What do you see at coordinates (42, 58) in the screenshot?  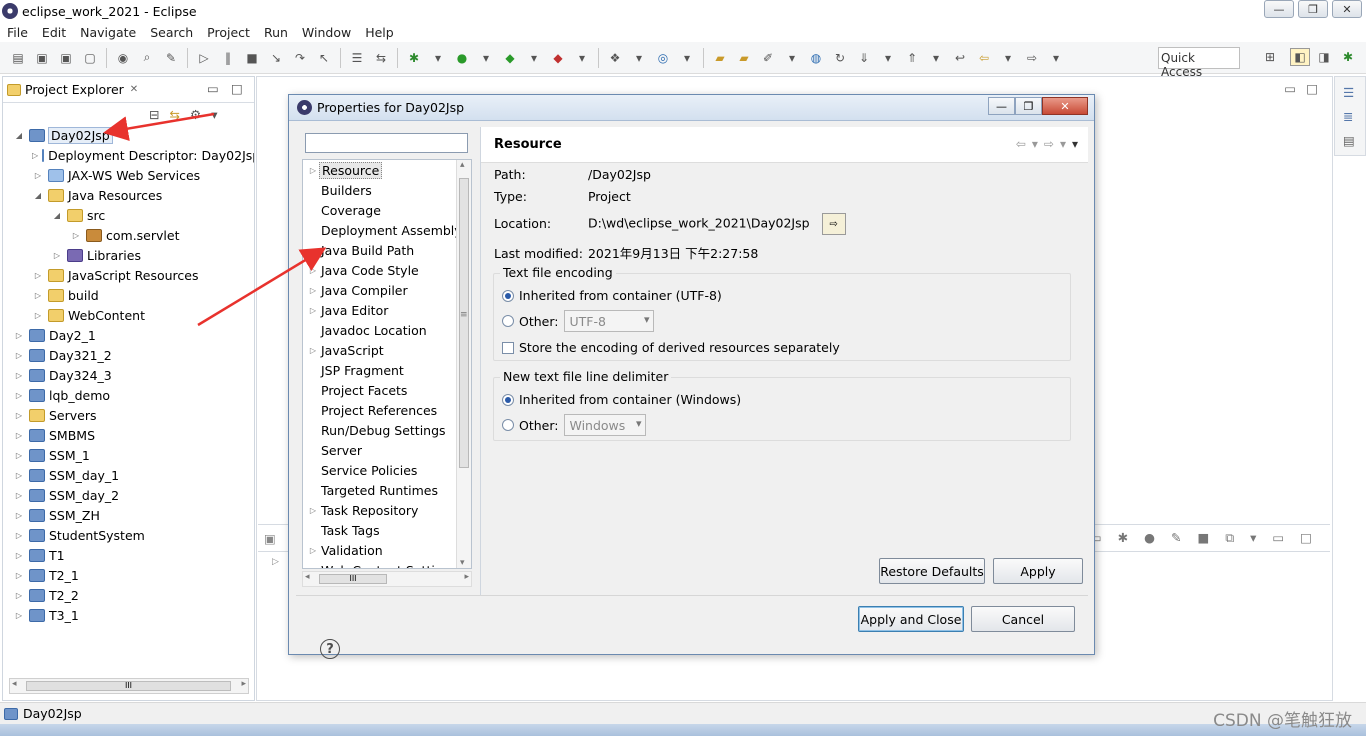 I see `save-icon: ▣` at bounding box center [42, 58].